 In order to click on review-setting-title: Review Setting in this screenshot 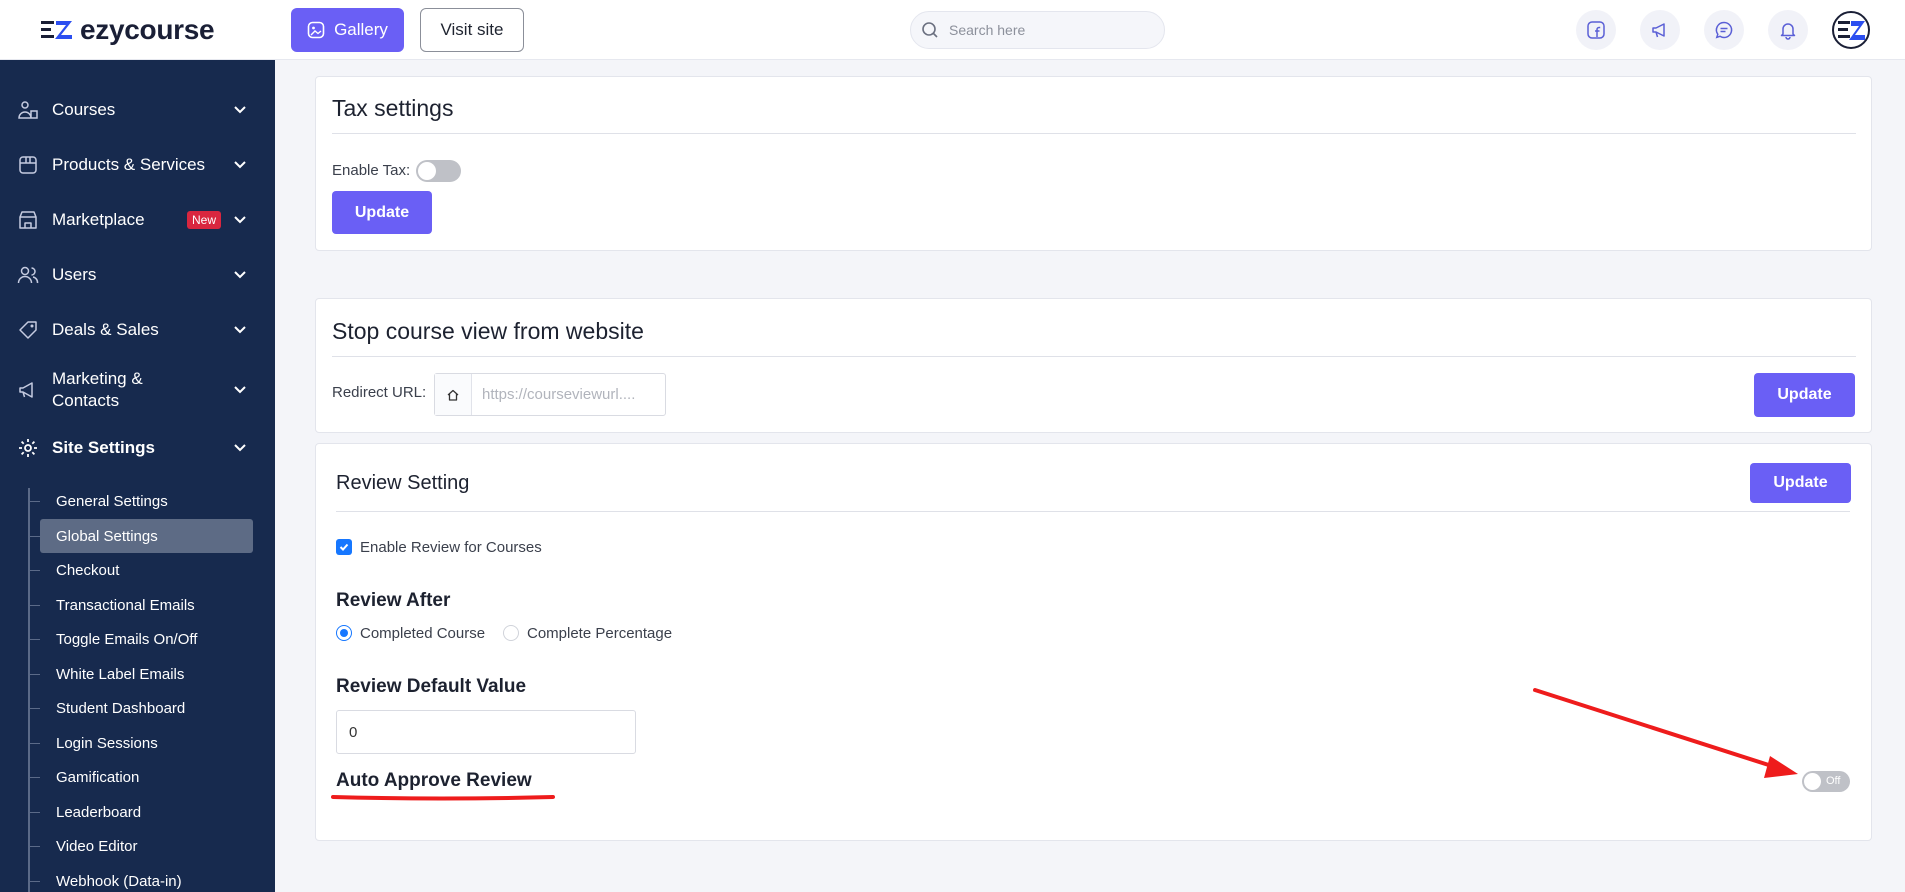, I will do `click(403, 483)`.